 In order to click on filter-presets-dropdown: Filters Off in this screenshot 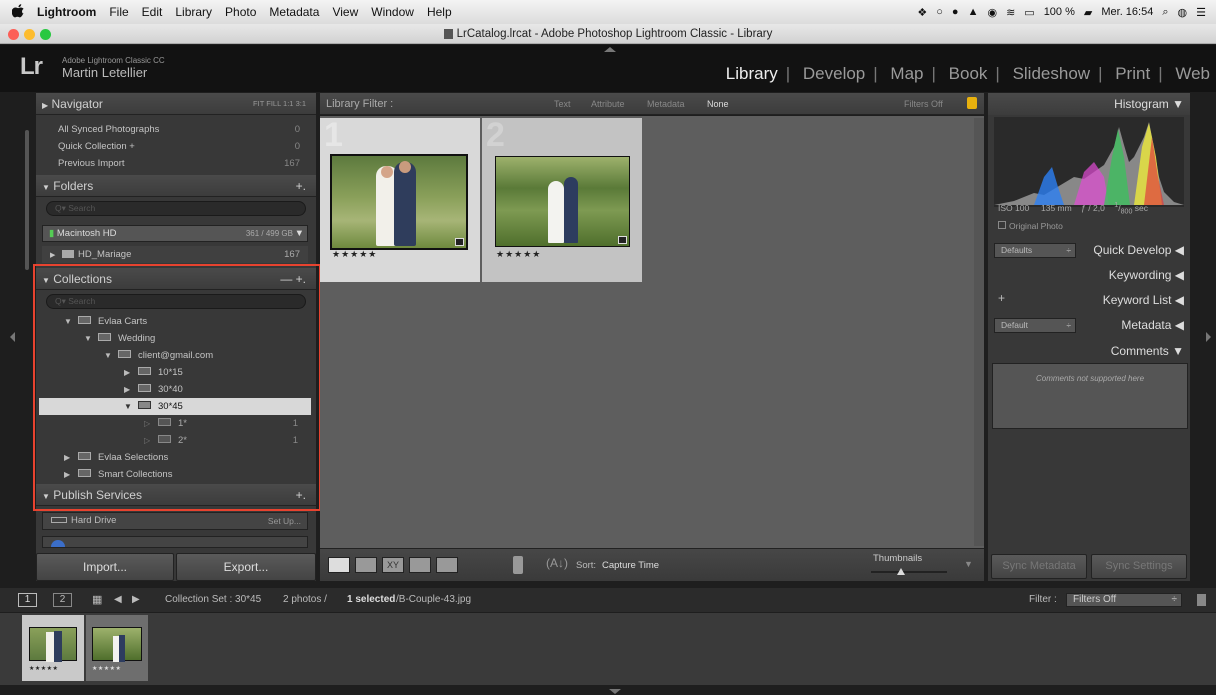, I will do `click(923, 104)`.